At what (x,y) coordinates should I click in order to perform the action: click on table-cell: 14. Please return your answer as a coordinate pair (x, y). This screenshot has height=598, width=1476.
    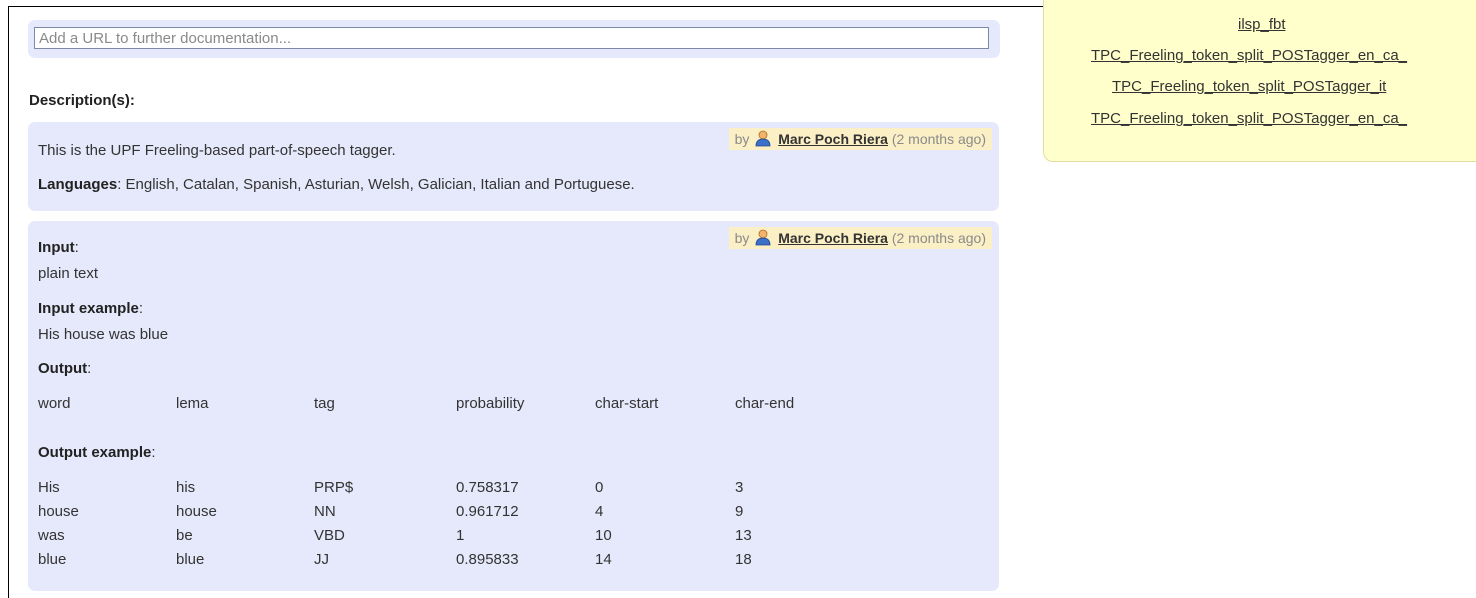
    Looking at the image, I should click on (603, 559).